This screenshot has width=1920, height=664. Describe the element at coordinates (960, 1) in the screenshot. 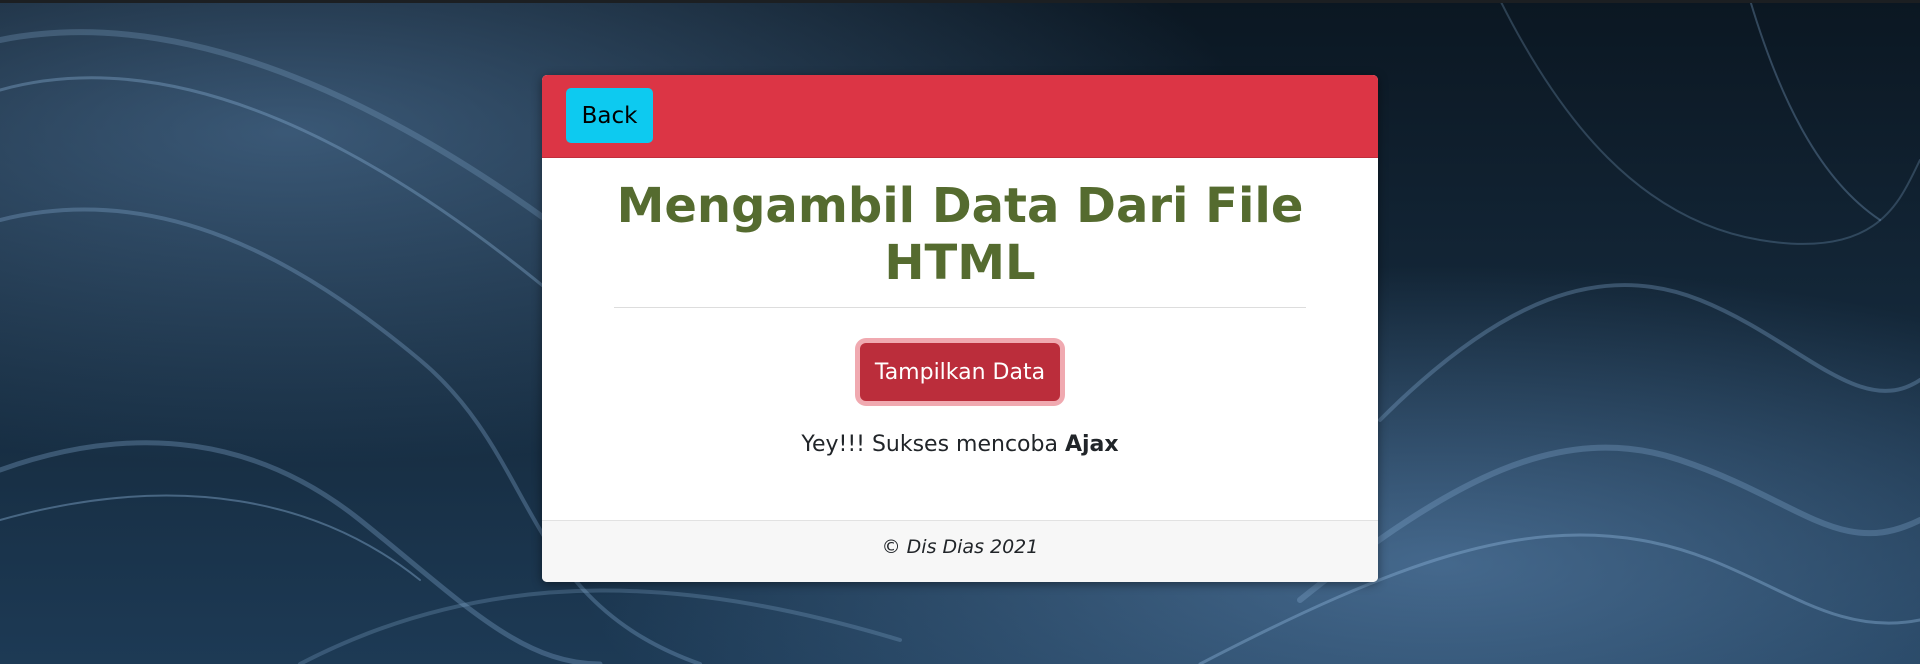

I see `browser-top-strip` at that location.